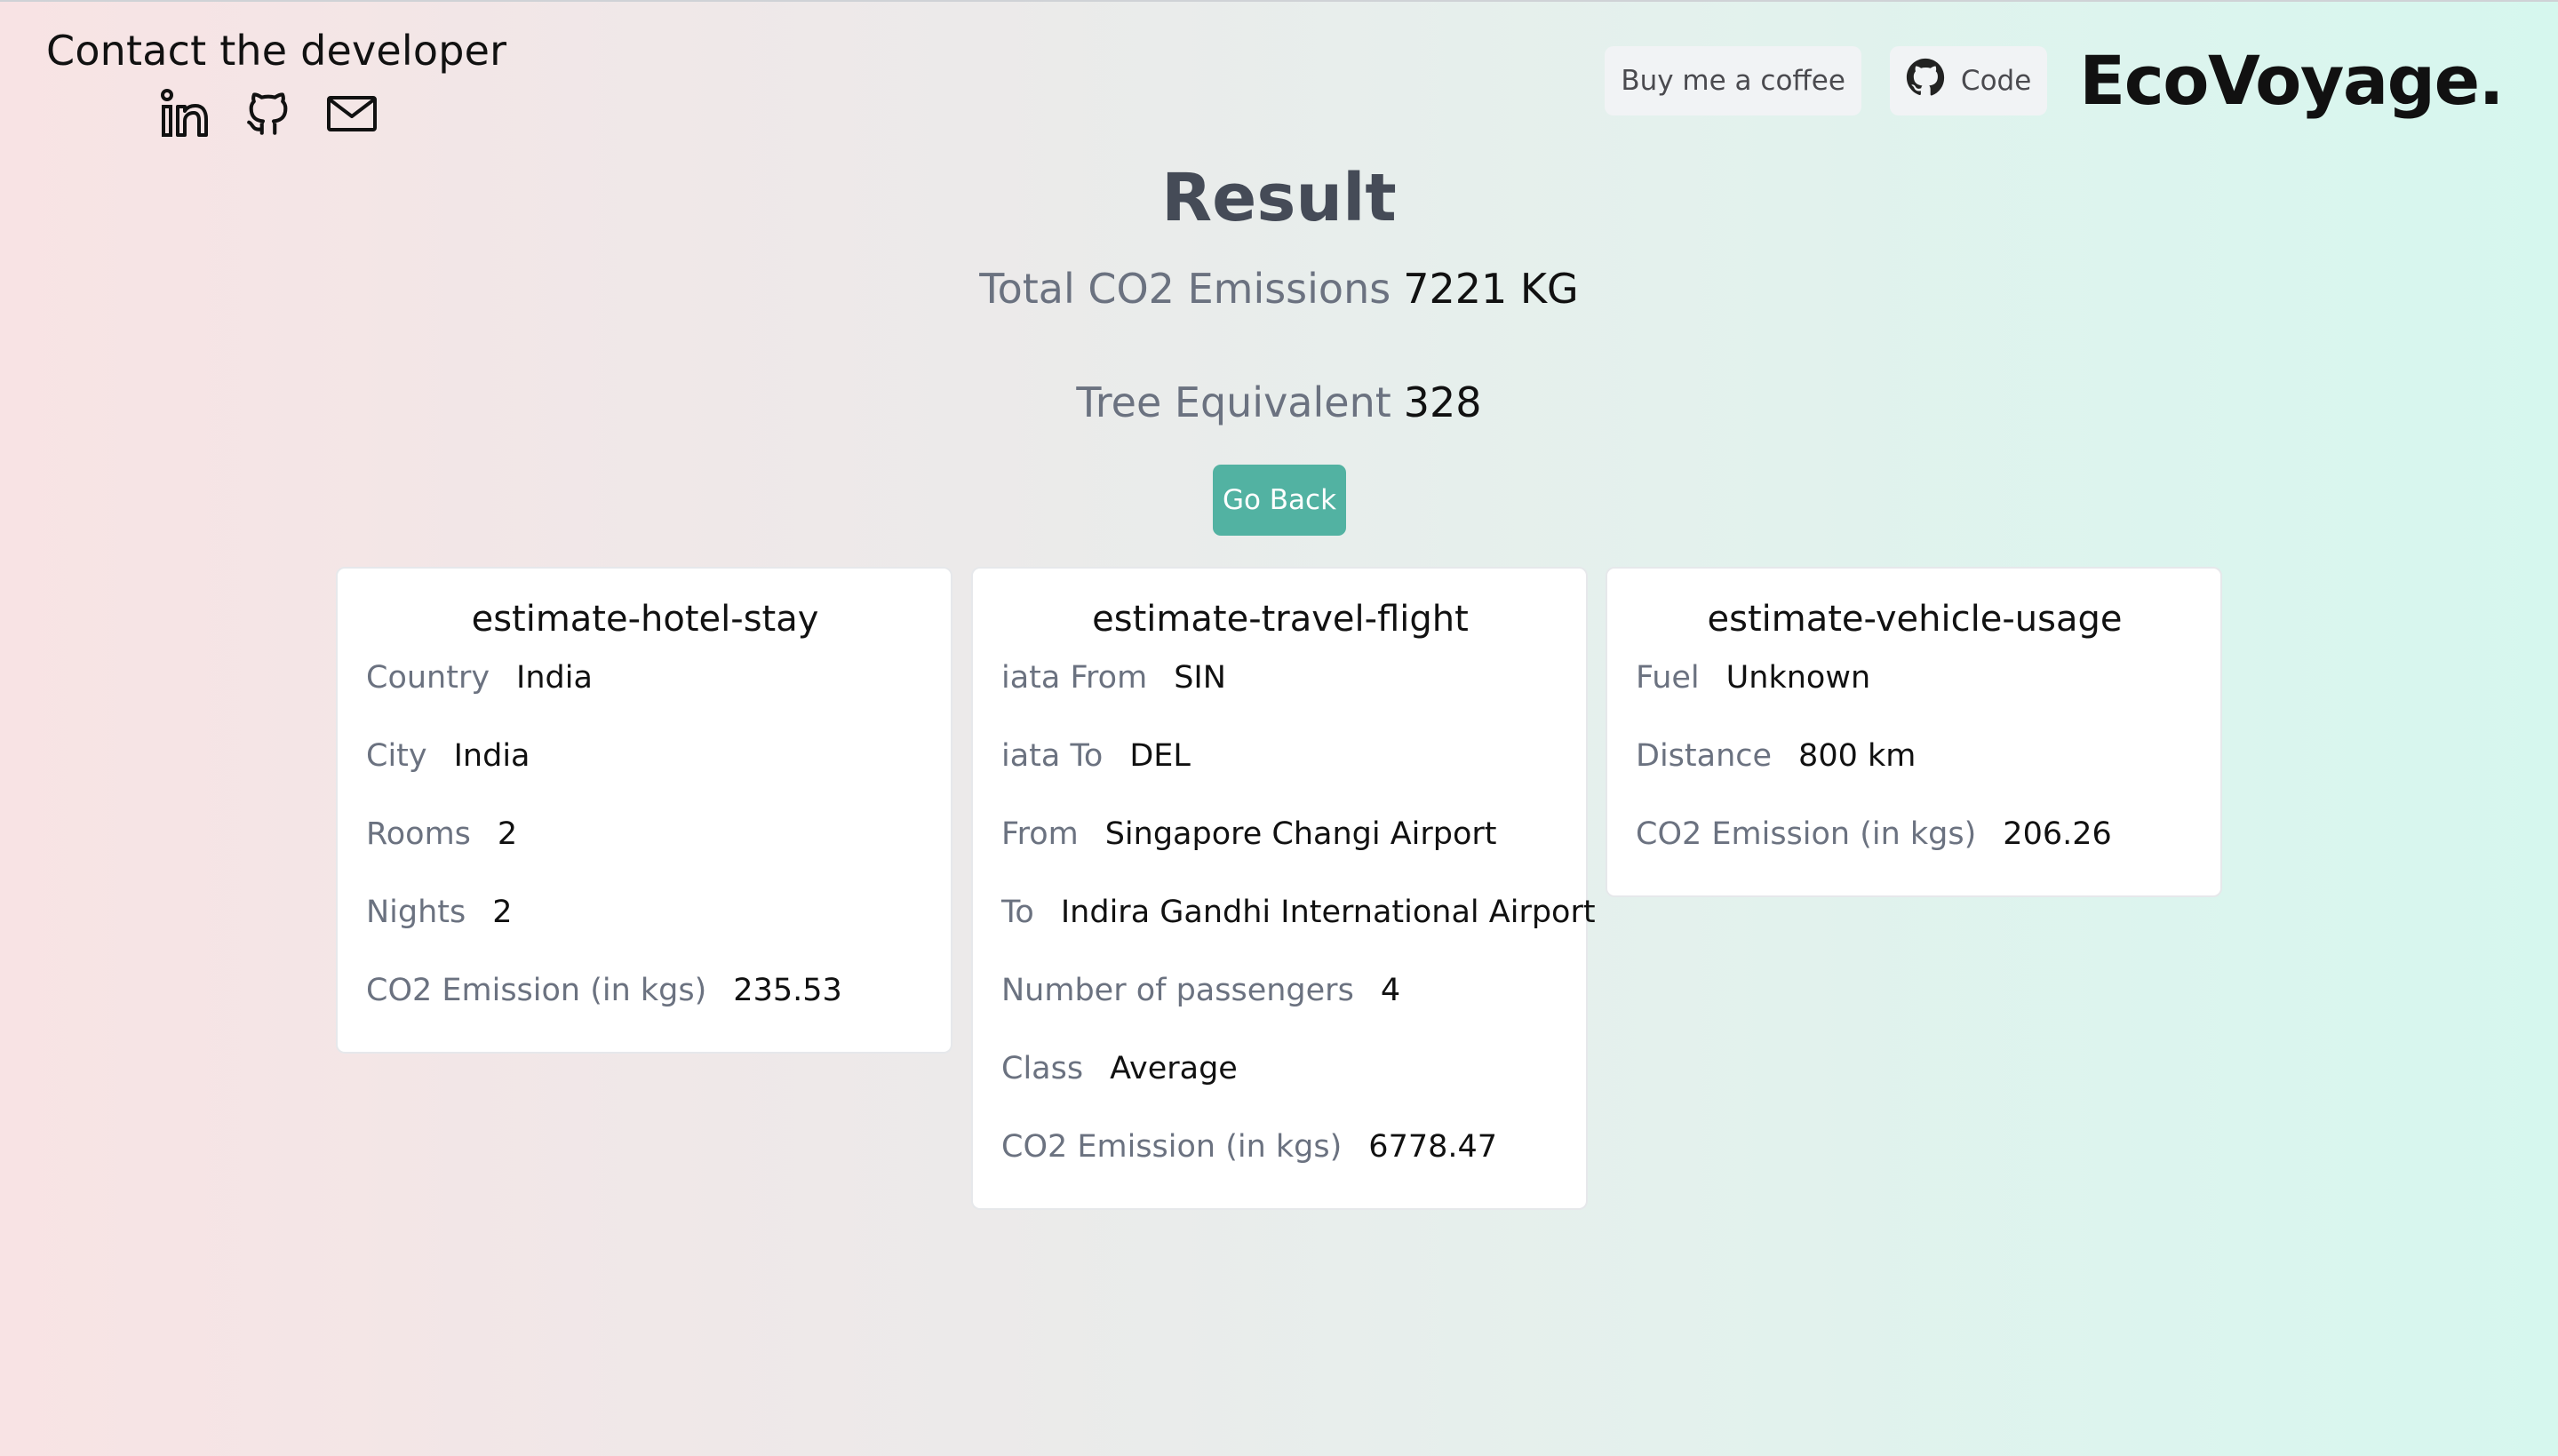  I want to click on row-value: 235.53, so click(787, 991).